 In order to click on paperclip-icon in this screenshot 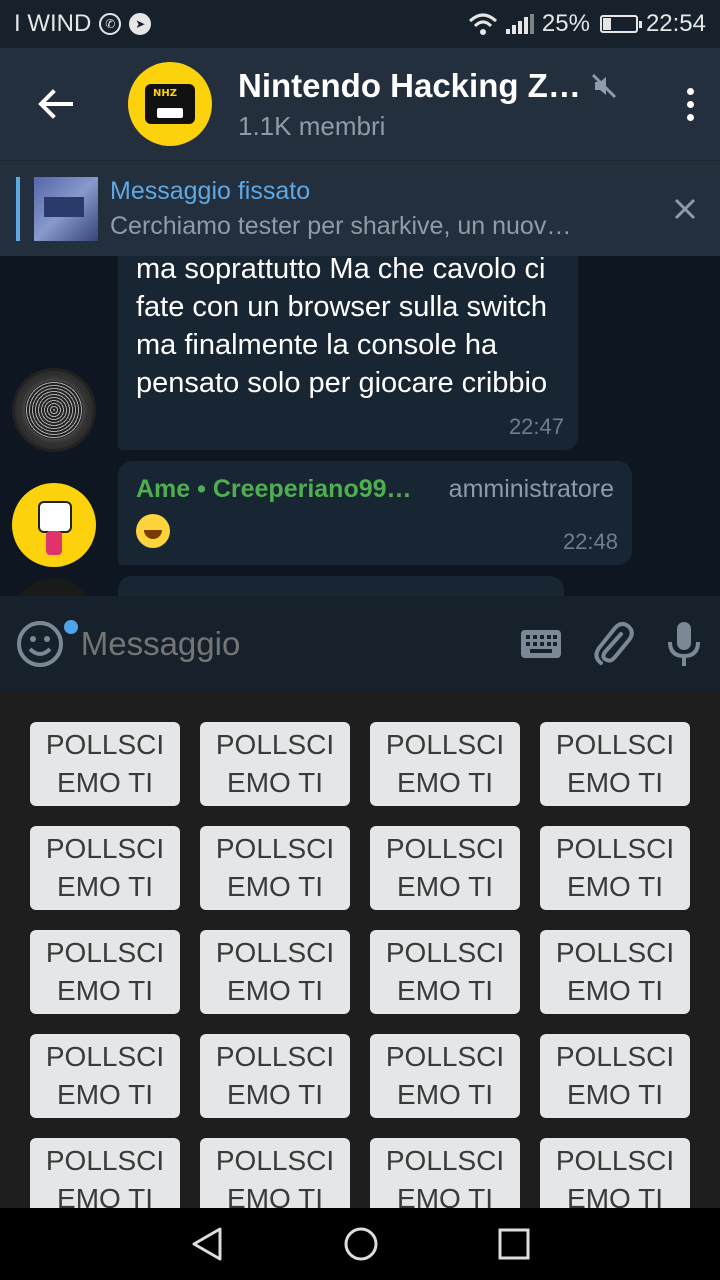, I will do `click(614, 643)`.